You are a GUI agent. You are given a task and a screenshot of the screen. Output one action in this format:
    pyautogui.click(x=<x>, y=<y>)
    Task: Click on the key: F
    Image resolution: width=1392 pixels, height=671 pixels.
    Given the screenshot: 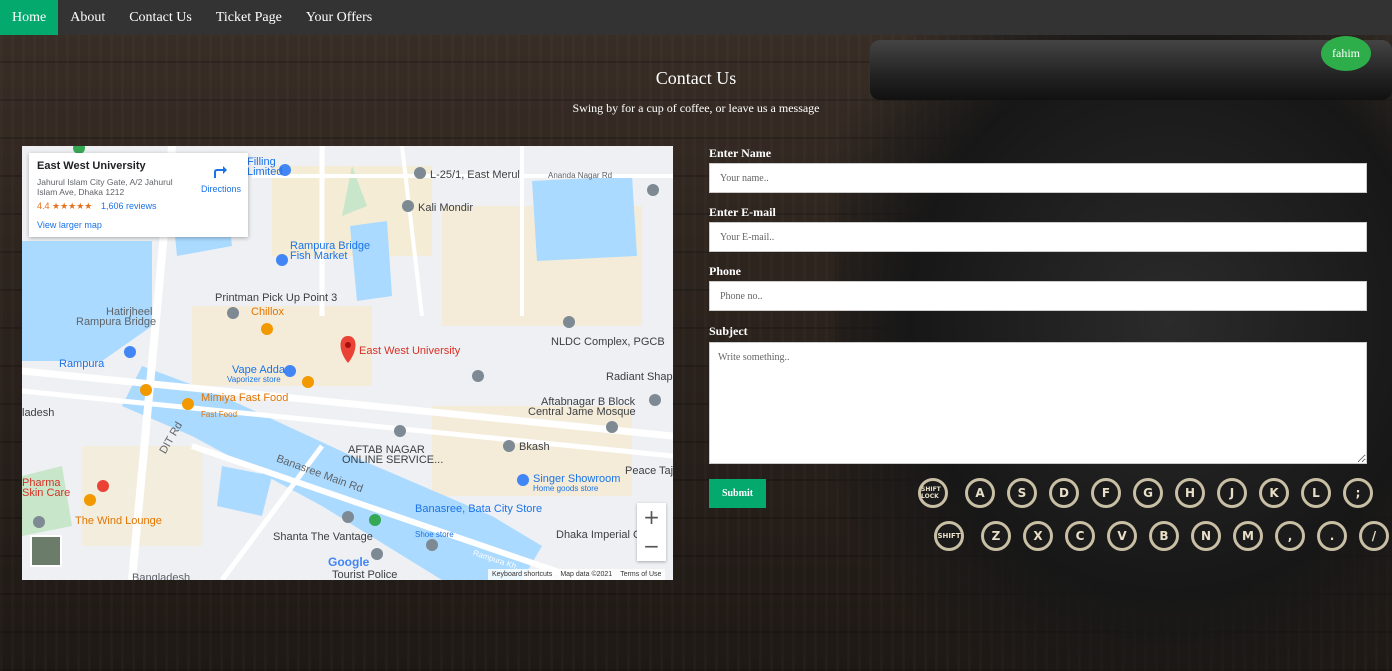 What is the action you would take?
    pyautogui.click(x=1106, y=493)
    